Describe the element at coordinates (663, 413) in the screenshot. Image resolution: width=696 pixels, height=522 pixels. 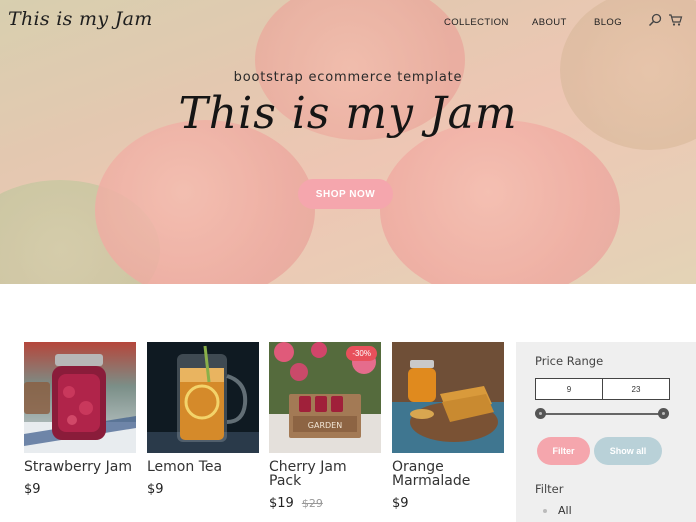
I see `slider-max-handle` at that location.